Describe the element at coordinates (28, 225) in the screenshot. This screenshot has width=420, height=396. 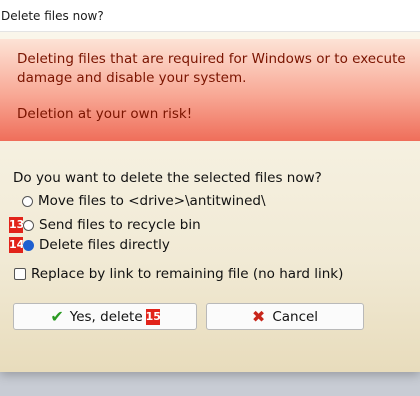
I see `radio-recycle-bin` at that location.